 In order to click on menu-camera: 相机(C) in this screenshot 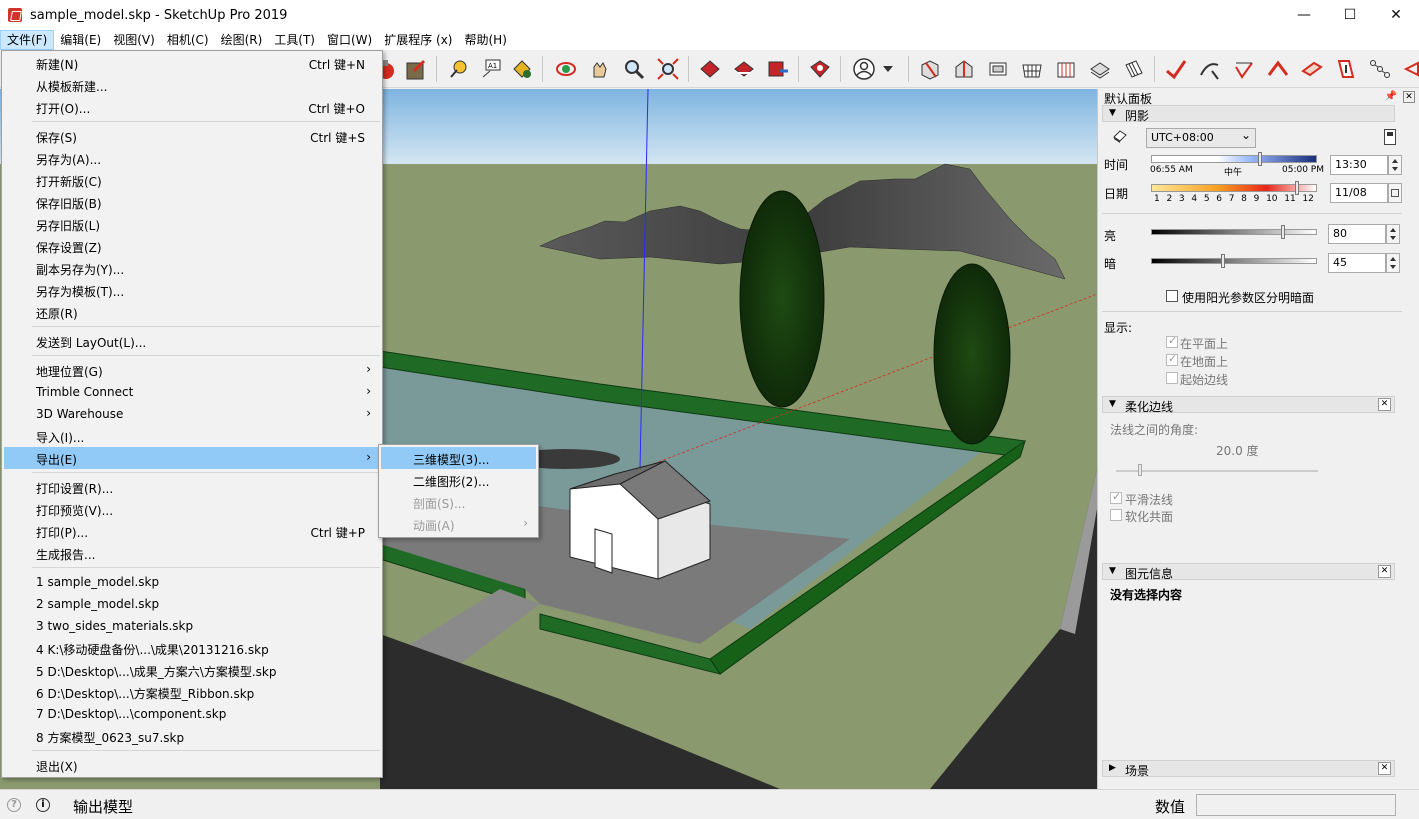, I will do `click(188, 40)`.